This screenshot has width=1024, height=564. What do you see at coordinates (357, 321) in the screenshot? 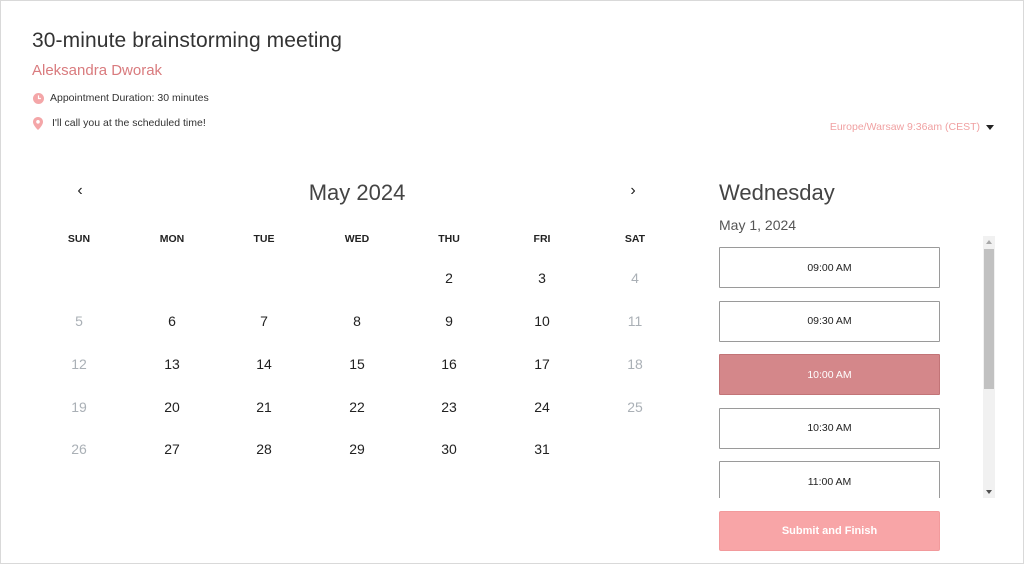
I see `calendar-day-8: 8` at bounding box center [357, 321].